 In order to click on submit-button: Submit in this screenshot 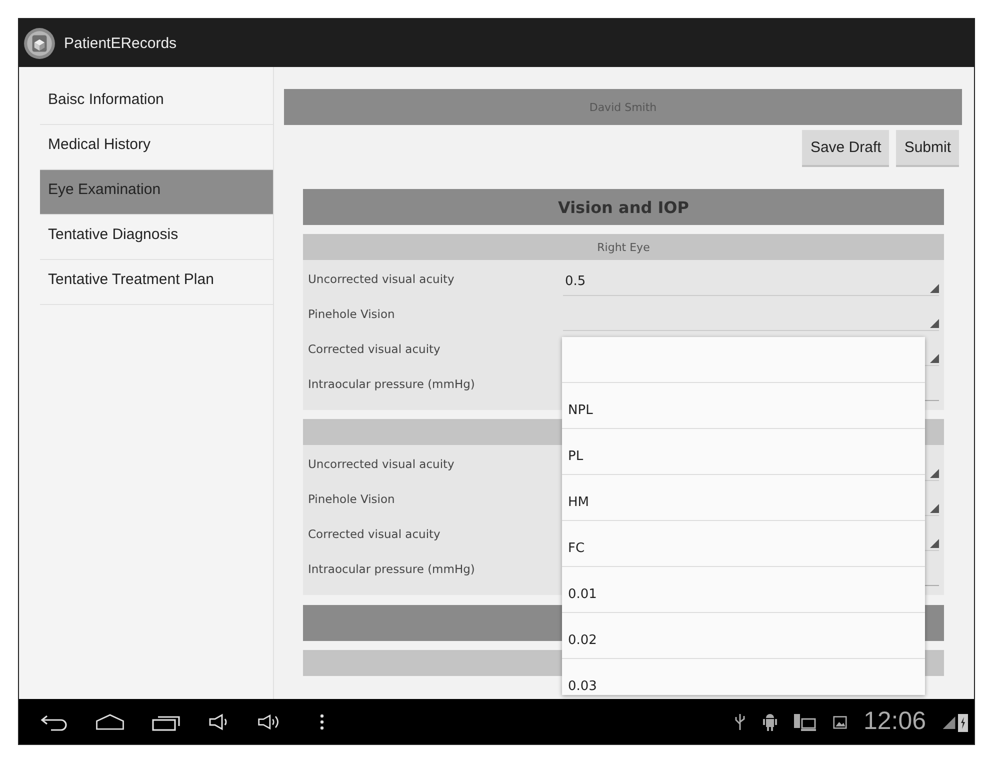, I will do `click(927, 148)`.